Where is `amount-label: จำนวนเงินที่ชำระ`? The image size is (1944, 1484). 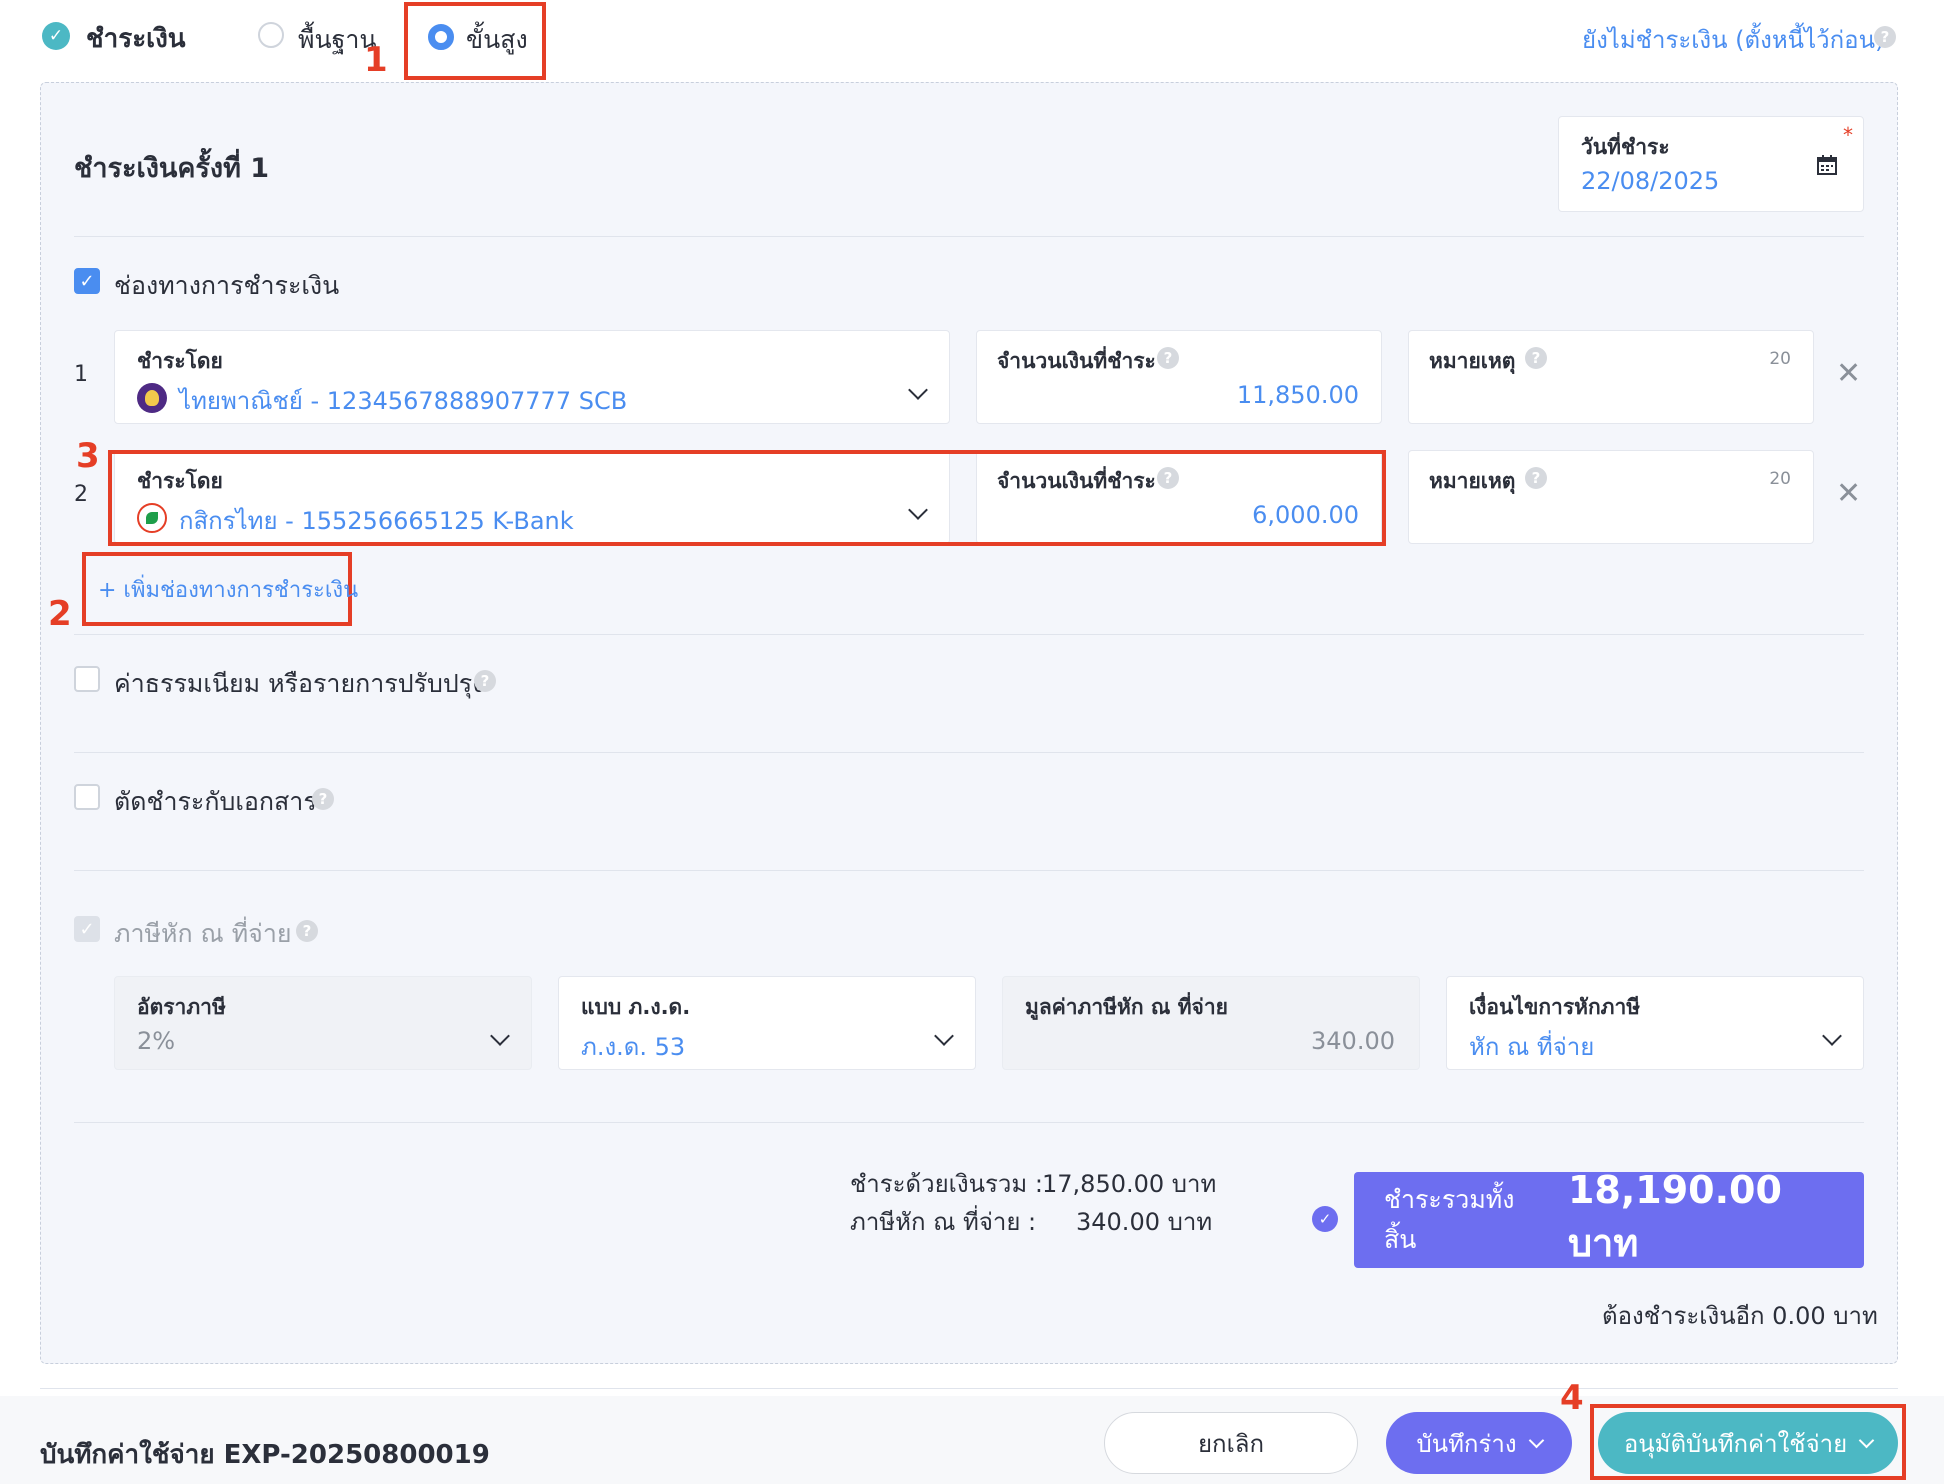 amount-label: จำนวนเงินที่ชำระ is located at coordinates (1076, 361).